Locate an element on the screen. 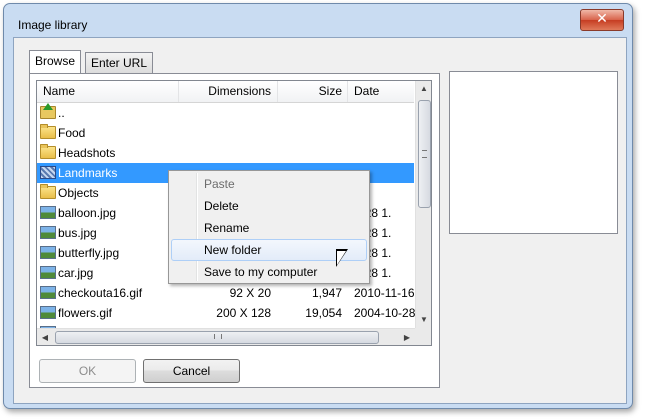 The image size is (649, 420). vertical-scroll-thumb is located at coordinates (424, 154).